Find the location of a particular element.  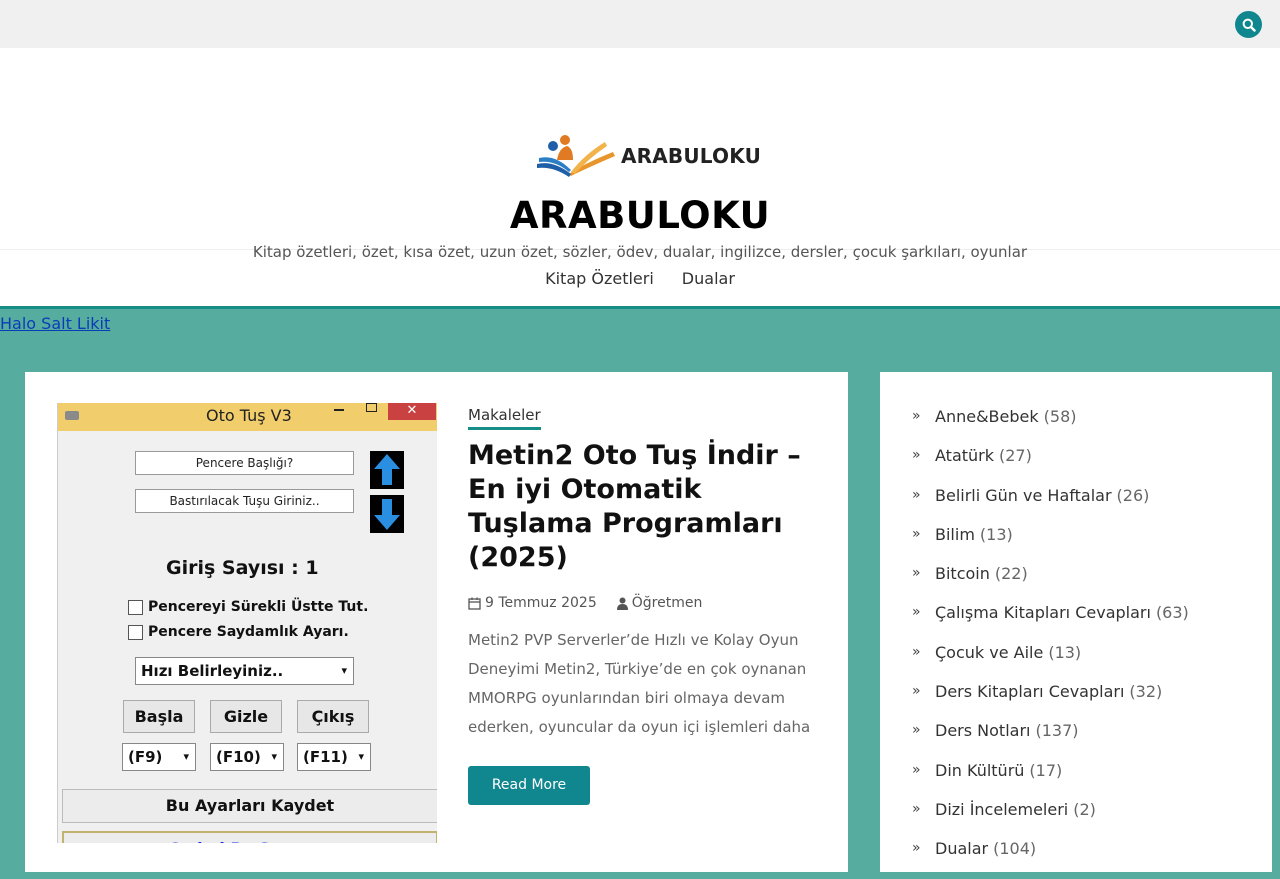

maximize-icon is located at coordinates (371, 407).